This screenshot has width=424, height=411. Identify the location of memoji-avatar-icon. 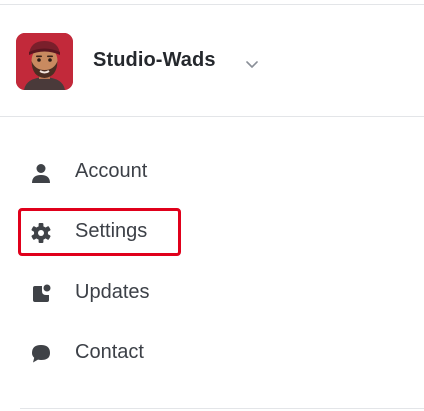
(44, 61).